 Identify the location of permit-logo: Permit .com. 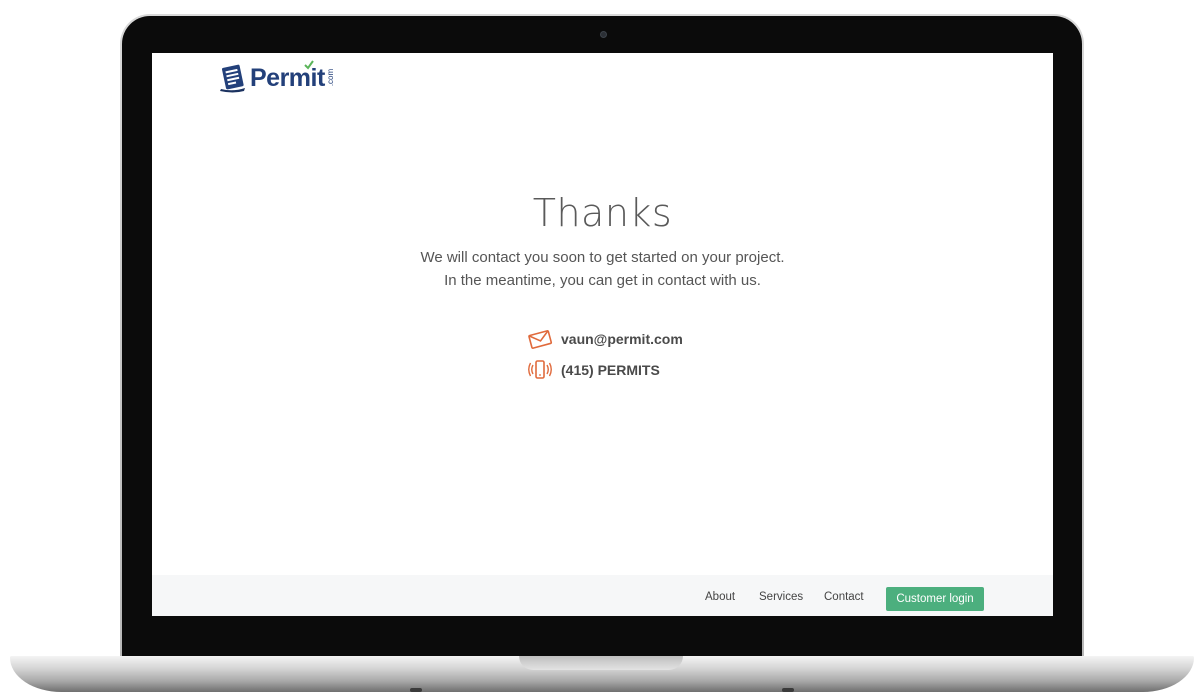
(278, 77).